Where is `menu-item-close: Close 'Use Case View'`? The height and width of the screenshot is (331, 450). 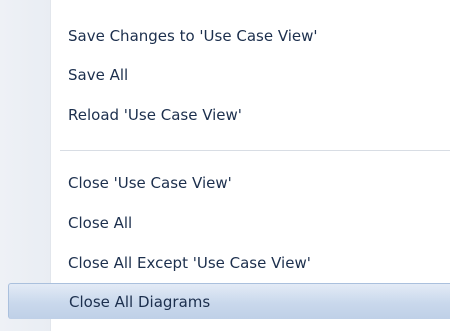 menu-item-close: Close 'Use Case View' is located at coordinates (225, 183).